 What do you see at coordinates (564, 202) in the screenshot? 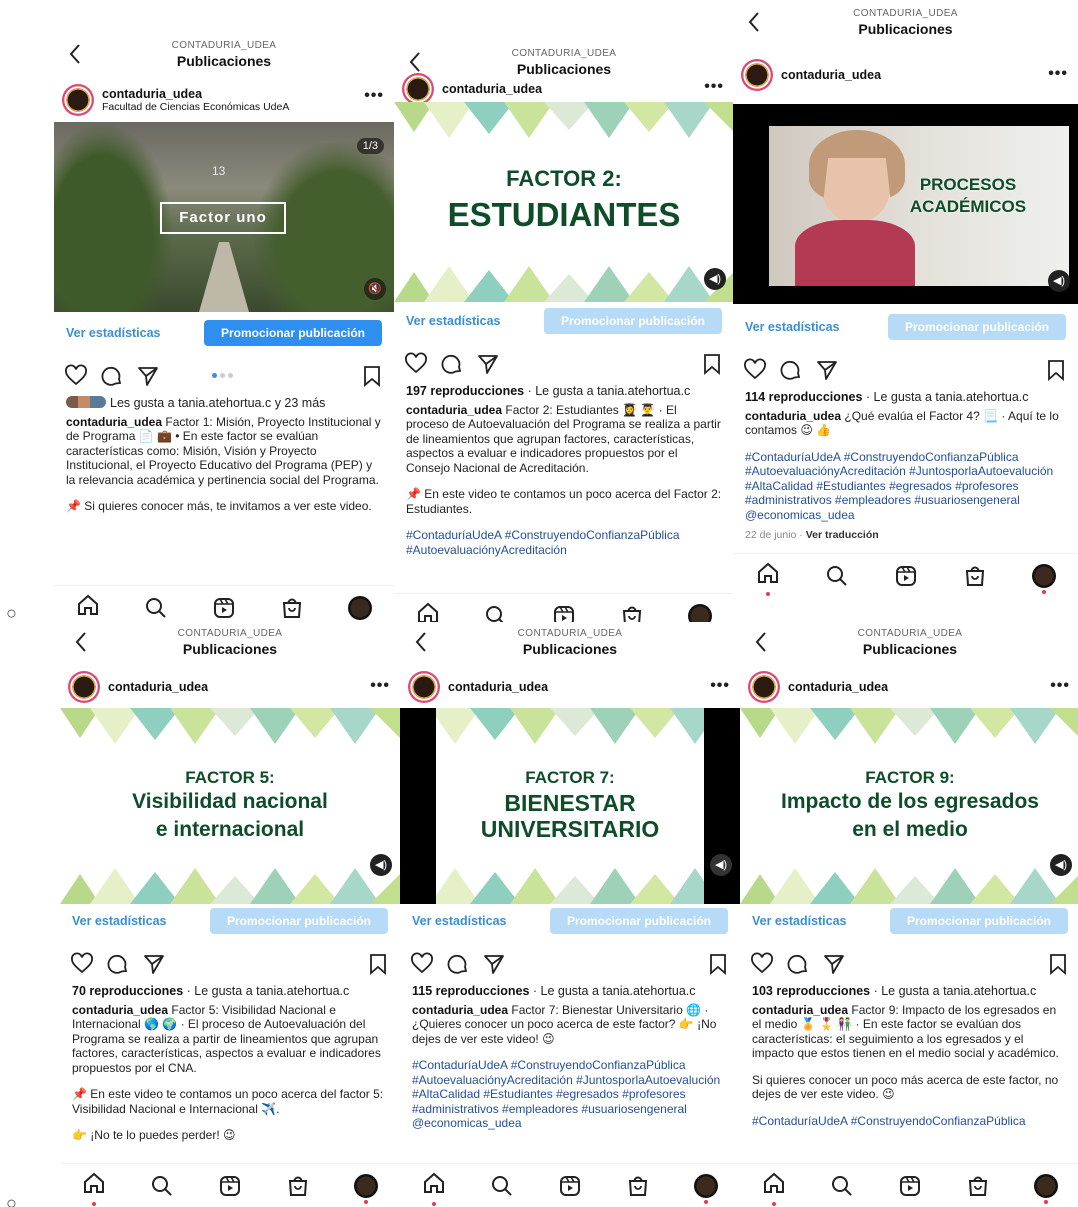
I see `post-media-video: FACTOR 2: ESTUDIANTES ◀)` at bounding box center [564, 202].